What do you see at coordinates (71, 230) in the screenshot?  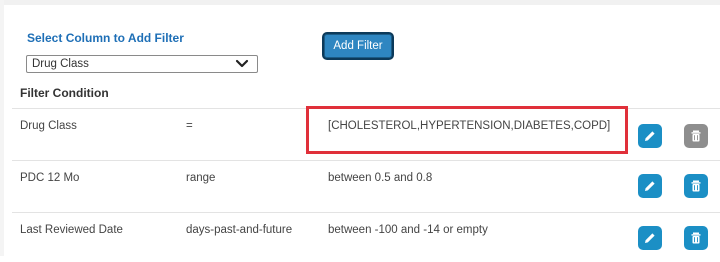 I see `condition-column: Last Reviewed Date` at bounding box center [71, 230].